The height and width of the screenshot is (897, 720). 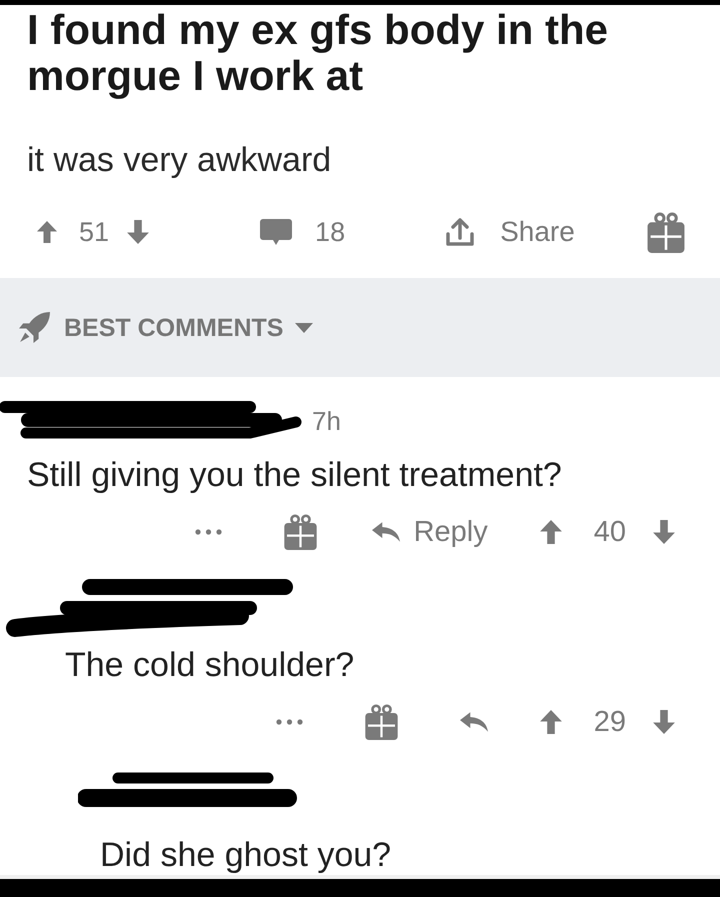 I want to click on comment-bubble-icon, so click(x=276, y=232).